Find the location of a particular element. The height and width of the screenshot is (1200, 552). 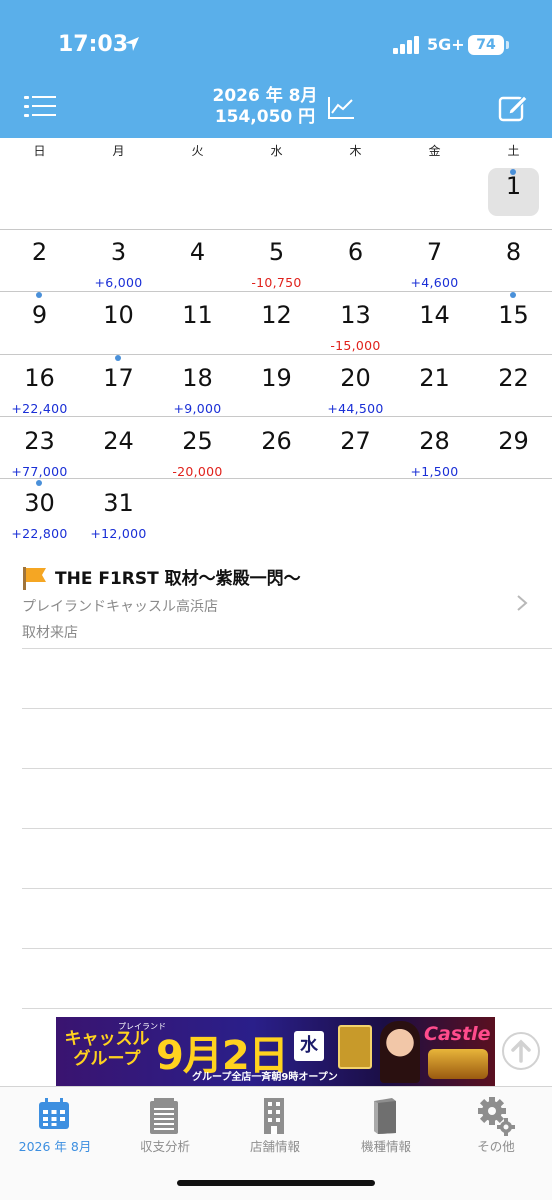

calendar-day-29: 29 is located at coordinates (513, 455).